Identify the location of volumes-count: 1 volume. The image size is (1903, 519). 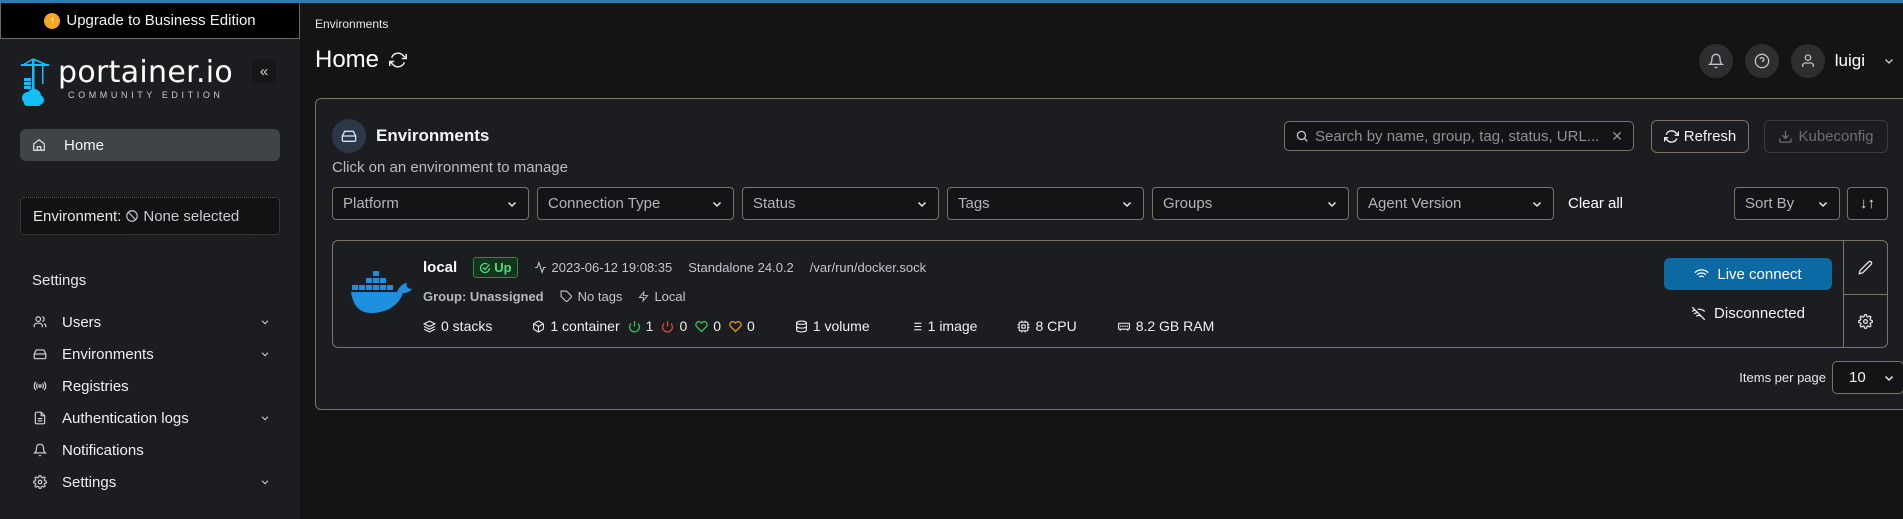
(841, 326).